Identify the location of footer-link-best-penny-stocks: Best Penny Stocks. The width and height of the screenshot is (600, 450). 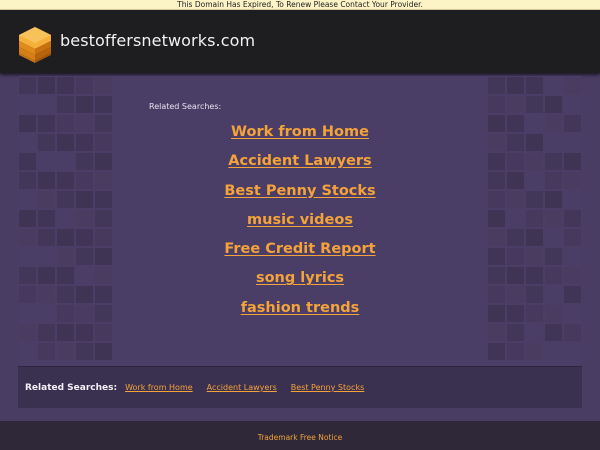
(327, 387).